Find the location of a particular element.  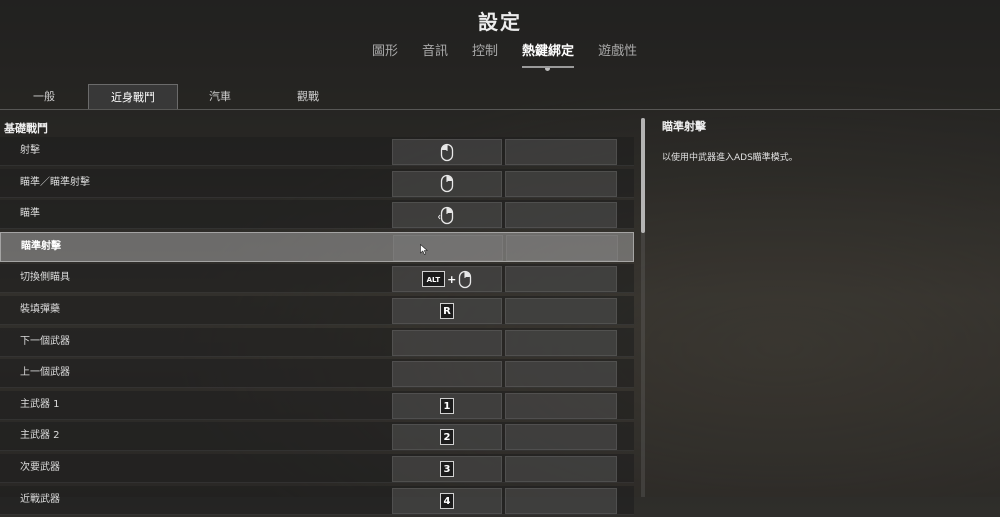

key-cap: 1 is located at coordinates (447, 405).